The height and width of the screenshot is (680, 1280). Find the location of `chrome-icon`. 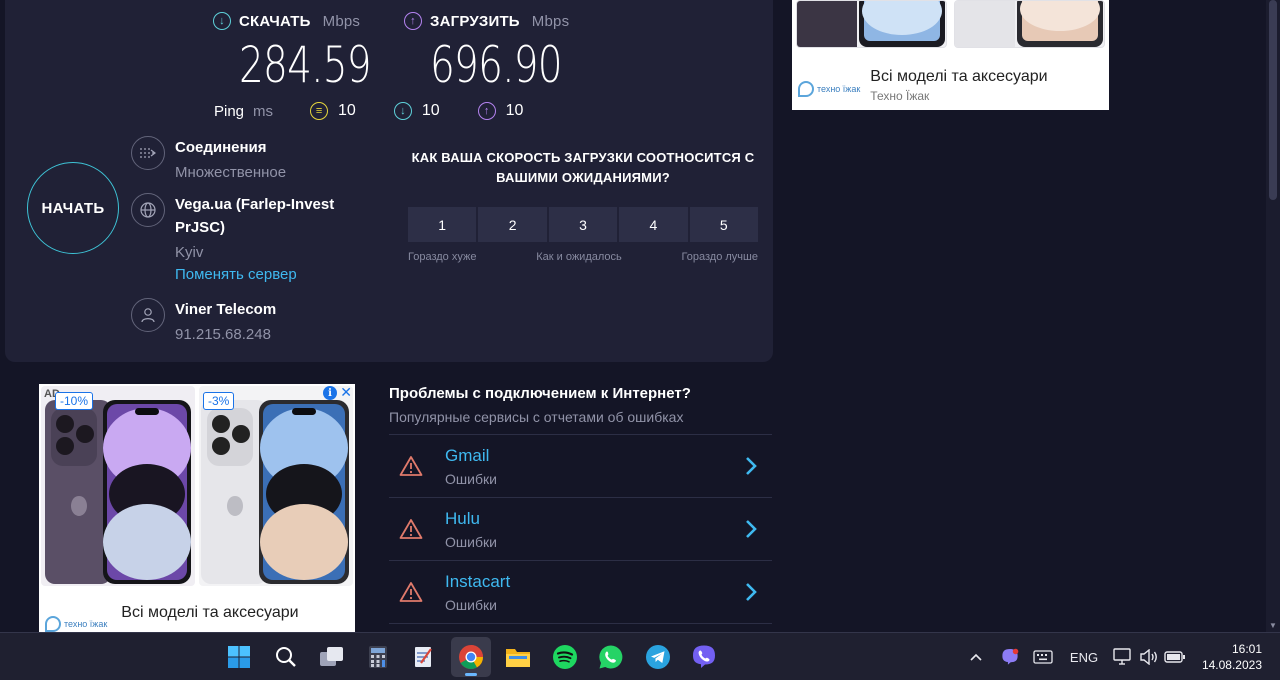

chrome-icon is located at coordinates (471, 657).